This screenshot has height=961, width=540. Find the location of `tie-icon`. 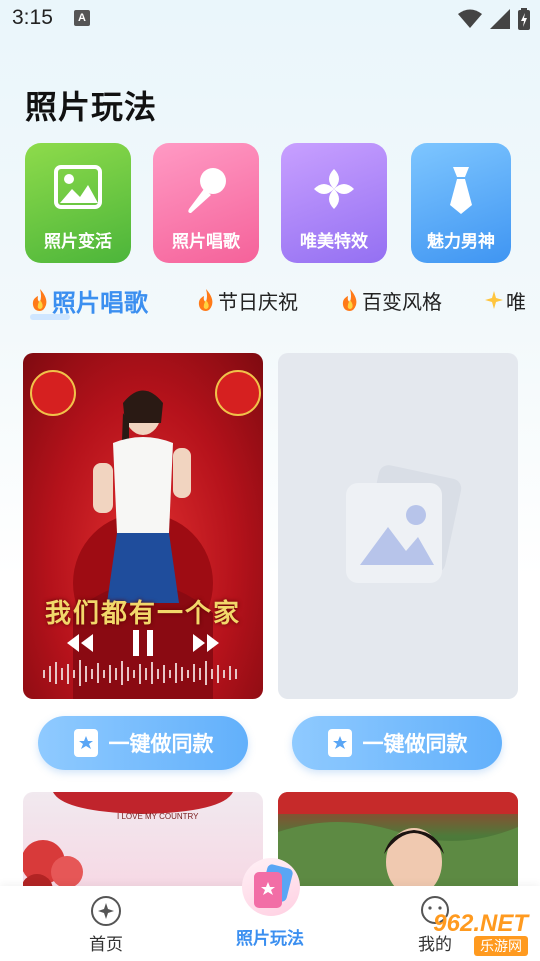

tie-icon is located at coordinates (461, 190).